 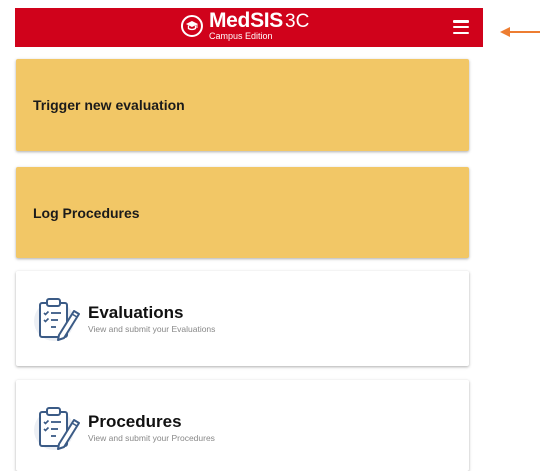 What do you see at coordinates (136, 312) in the screenshot?
I see `evaluations-title: Evaluations` at bounding box center [136, 312].